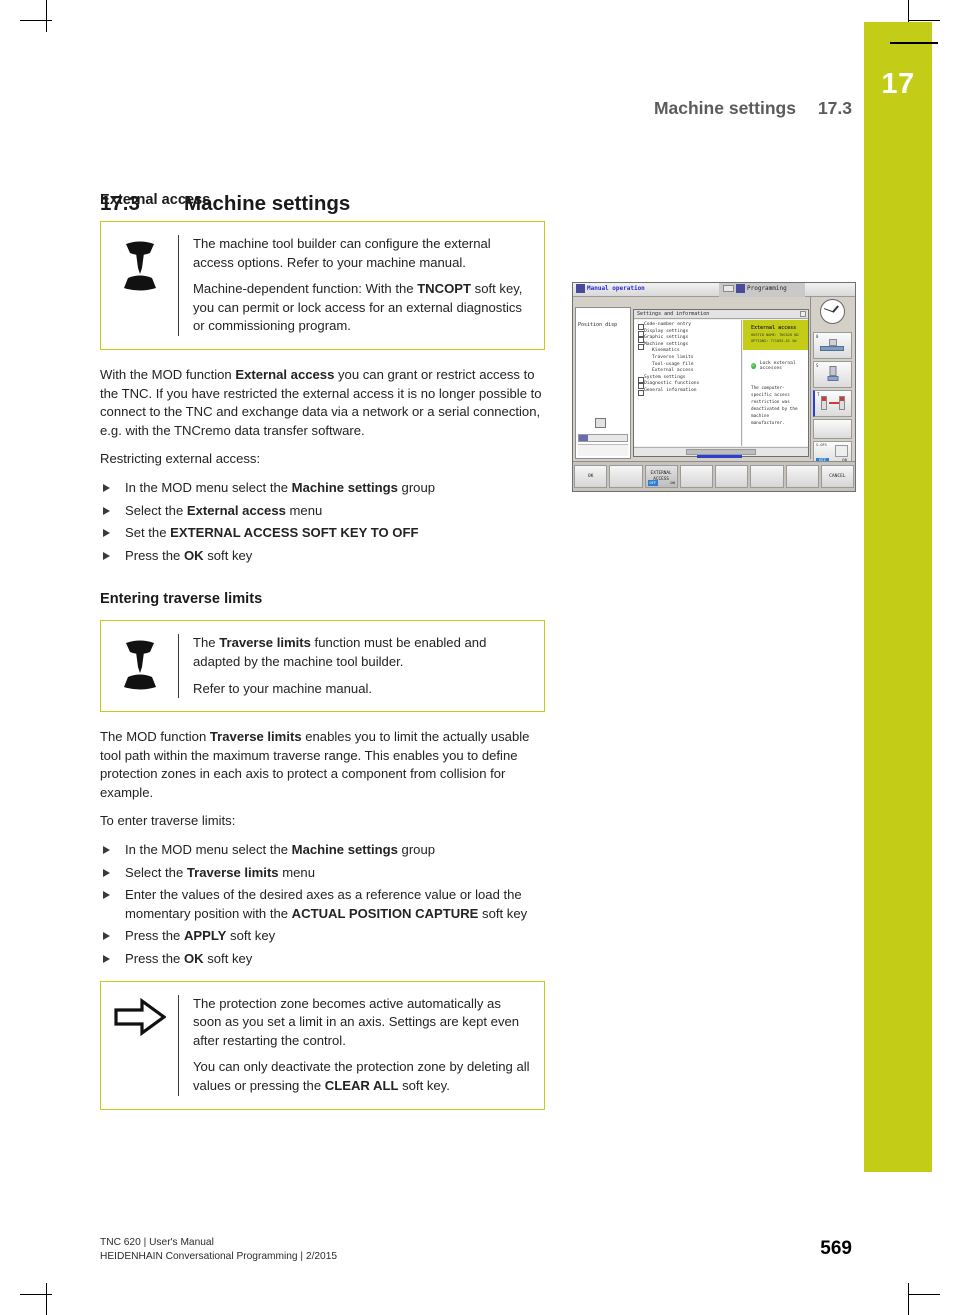 The width and height of the screenshot is (954, 1315). What do you see at coordinates (283, 688) in the screenshot?
I see `note-paragraph: Refer to your machine manual.` at bounding box center [283, 688].